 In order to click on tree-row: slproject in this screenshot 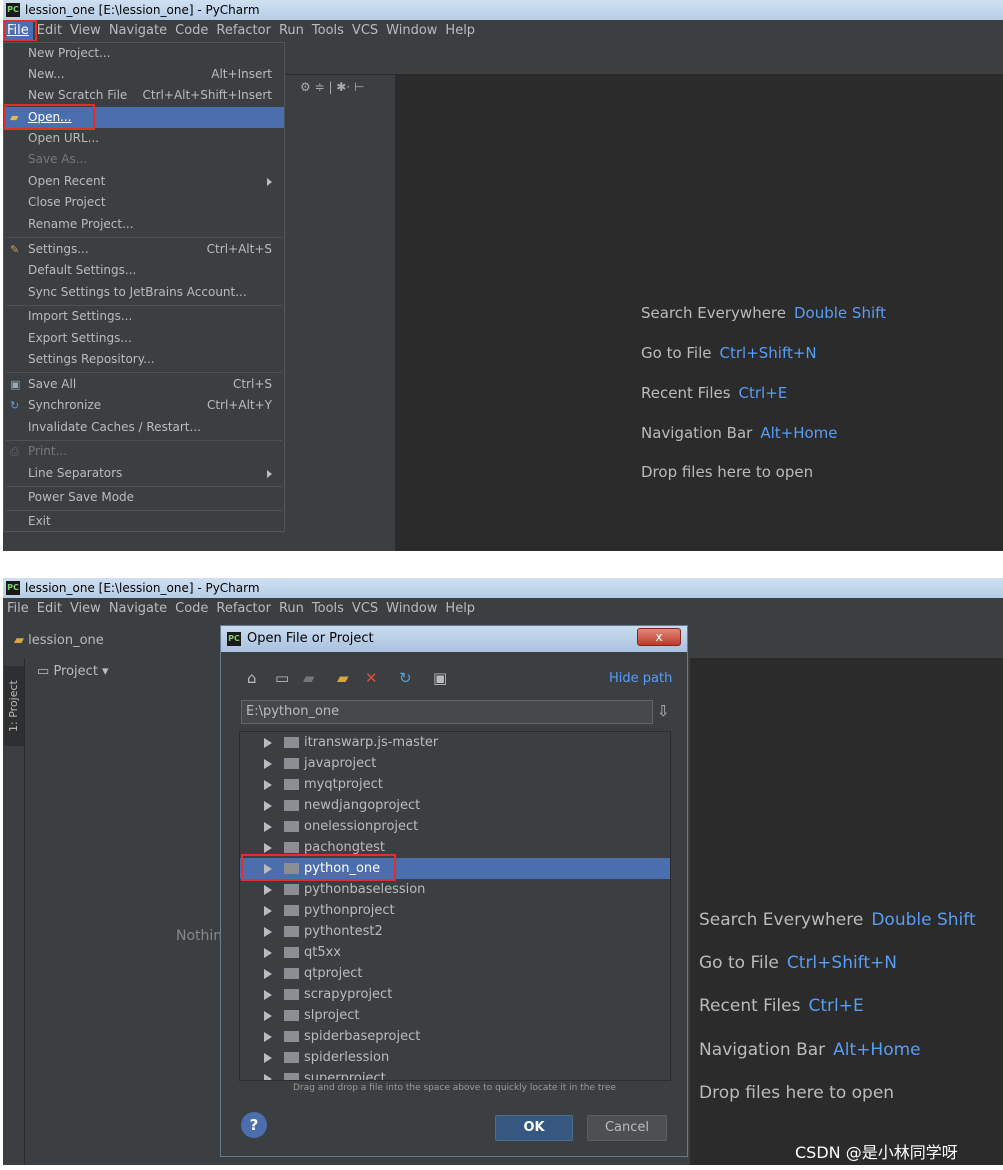, I will do `click(455, 1015)`.